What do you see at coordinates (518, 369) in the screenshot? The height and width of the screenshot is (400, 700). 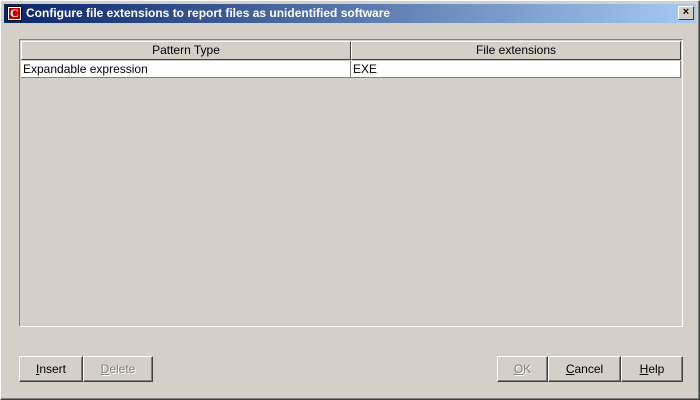 I see `ok-mnemonic: O` at bounding box center [518, 369].